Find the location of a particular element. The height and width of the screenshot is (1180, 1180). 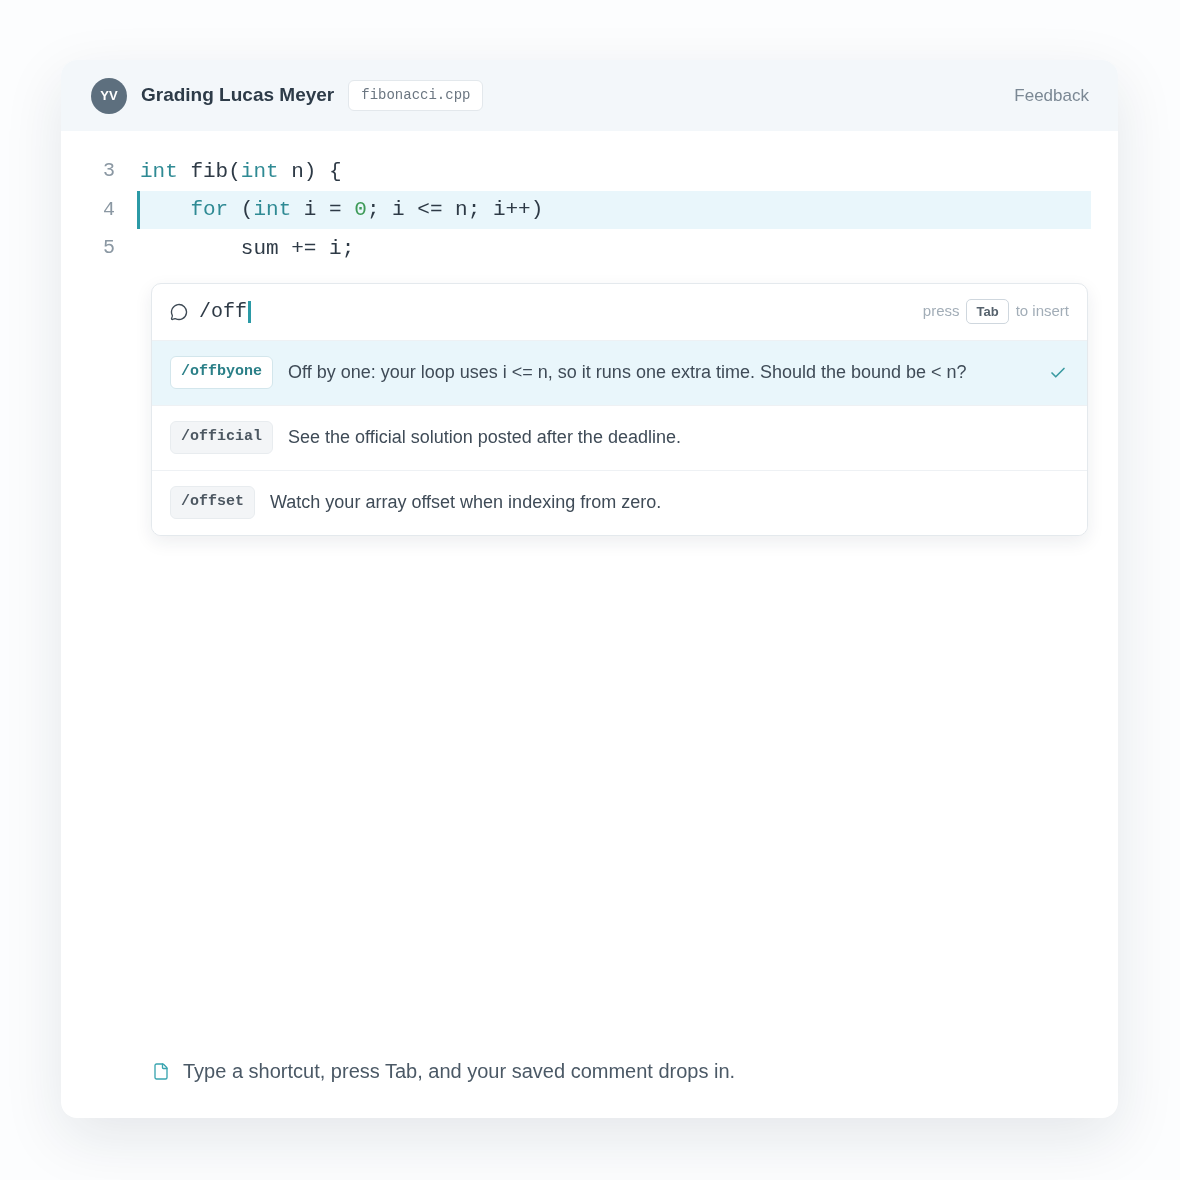

suggestion-item: /offbyone Off by one: your loop uses i <= n, so it runs one extra time. Should the bound be < n? is located at coordinates (619, 372).